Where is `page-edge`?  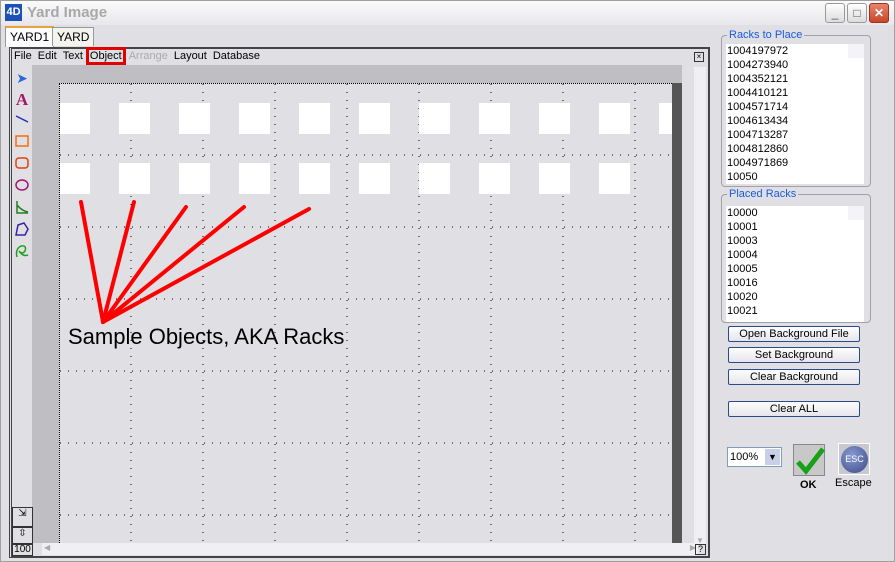
page-edge is located at coordinates (677, 313).